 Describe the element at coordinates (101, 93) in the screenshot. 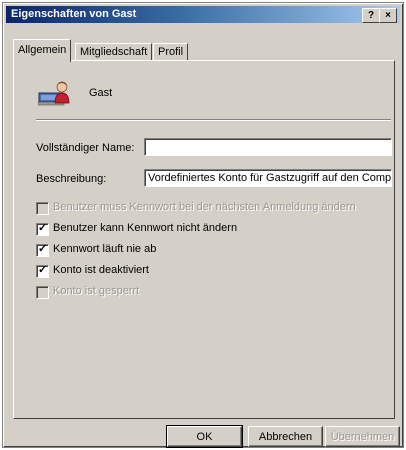

I see `user-name: Gast` at that location.